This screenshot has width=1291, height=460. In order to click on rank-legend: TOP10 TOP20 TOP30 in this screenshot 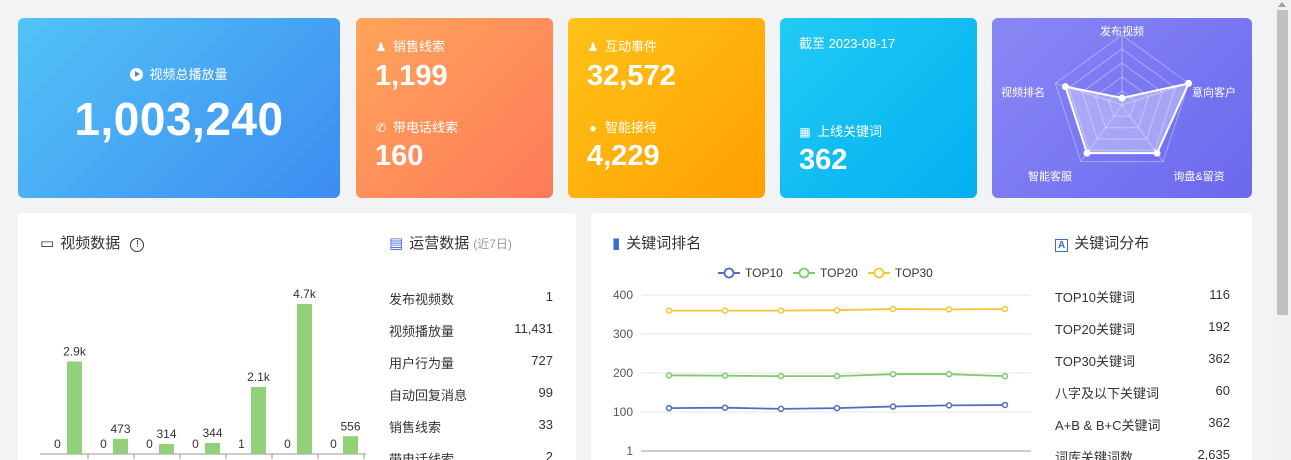, I will do `click(825, 273)`.